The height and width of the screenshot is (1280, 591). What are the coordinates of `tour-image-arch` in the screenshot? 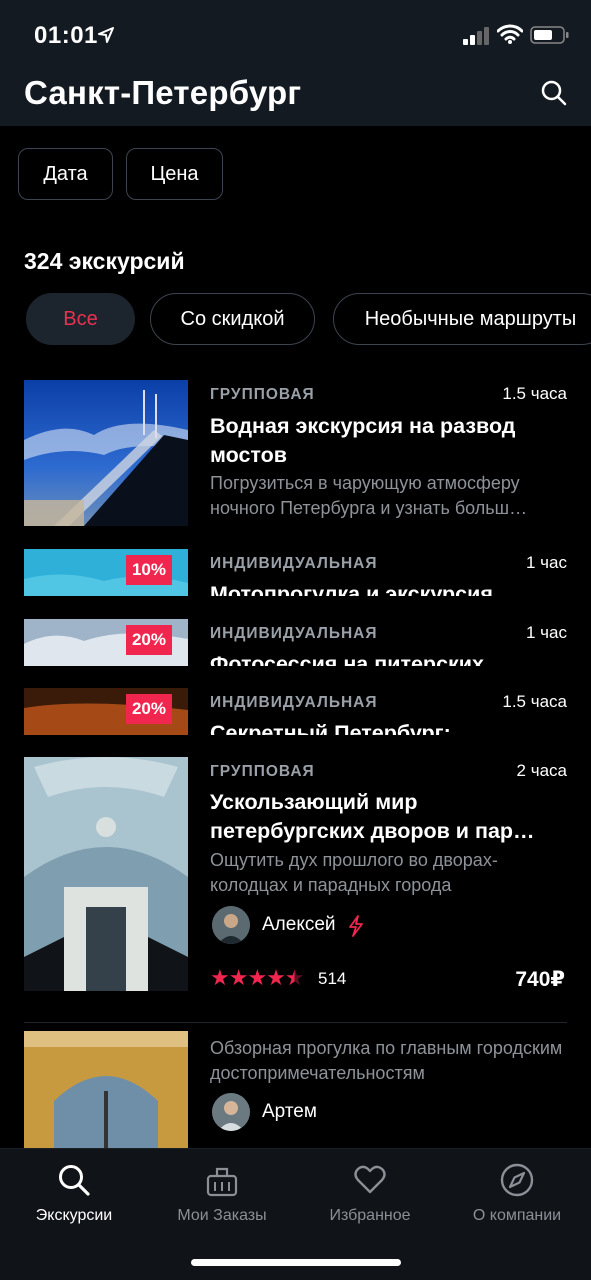 It's located at (106, 1089).